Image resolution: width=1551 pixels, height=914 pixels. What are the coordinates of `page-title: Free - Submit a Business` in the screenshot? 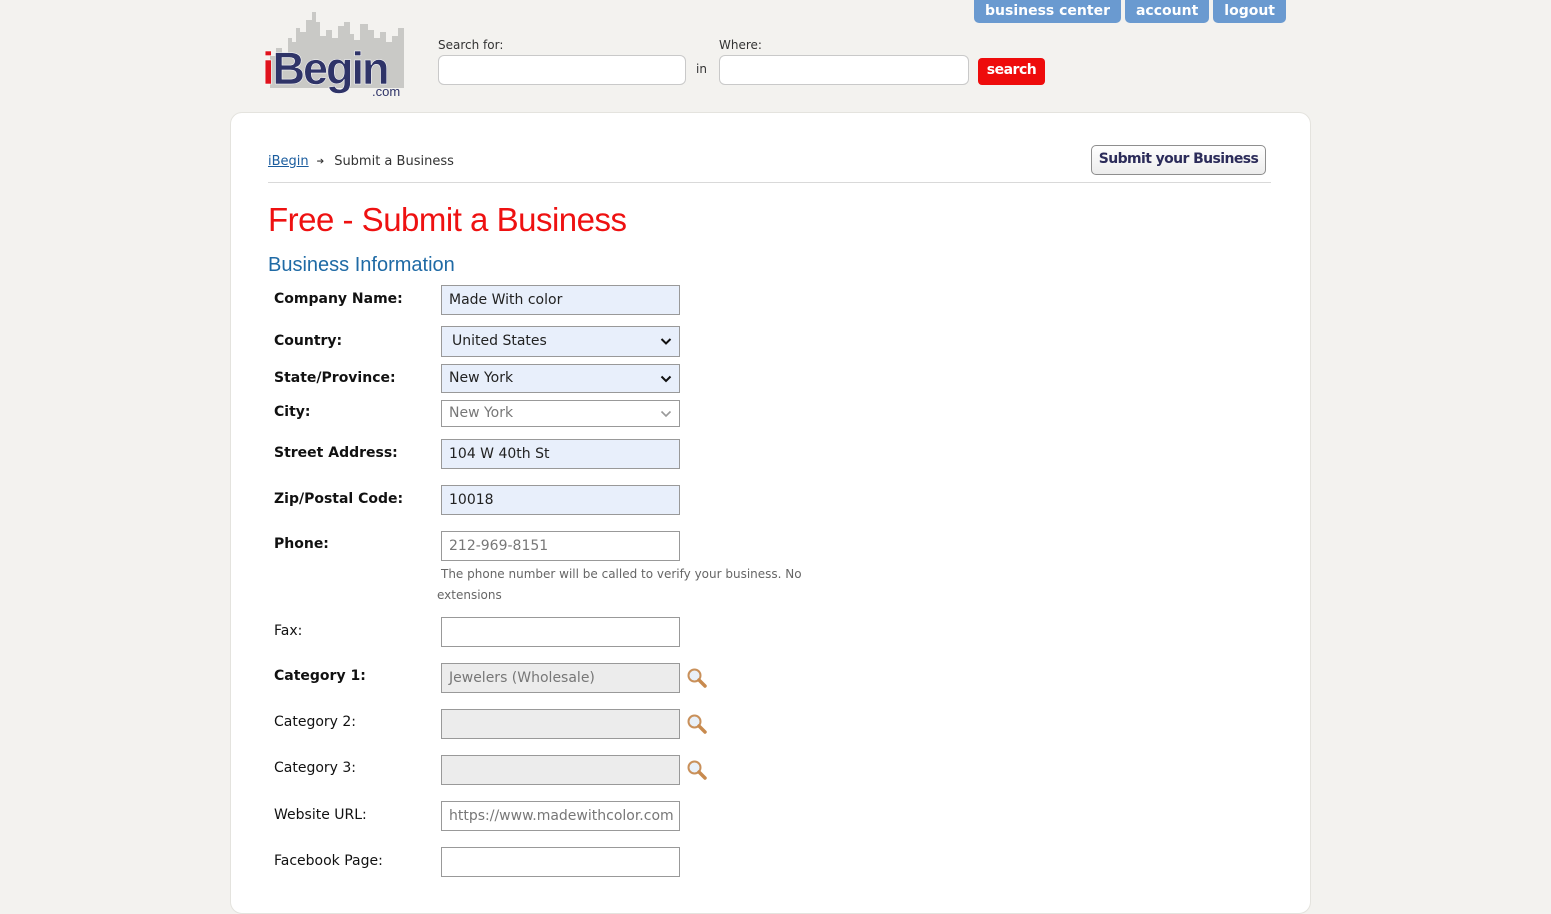 It's located at (447, 219).